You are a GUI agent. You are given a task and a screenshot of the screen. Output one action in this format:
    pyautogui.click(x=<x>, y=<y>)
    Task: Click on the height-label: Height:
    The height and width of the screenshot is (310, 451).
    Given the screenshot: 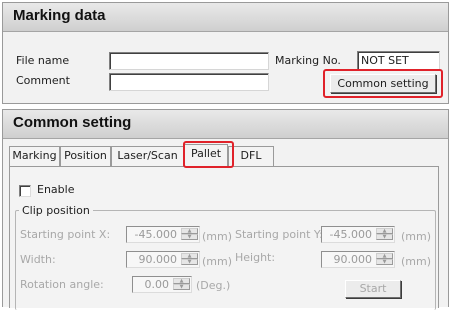 What is the action you would take?
    pyautogui.click(x=255, y=257)
    